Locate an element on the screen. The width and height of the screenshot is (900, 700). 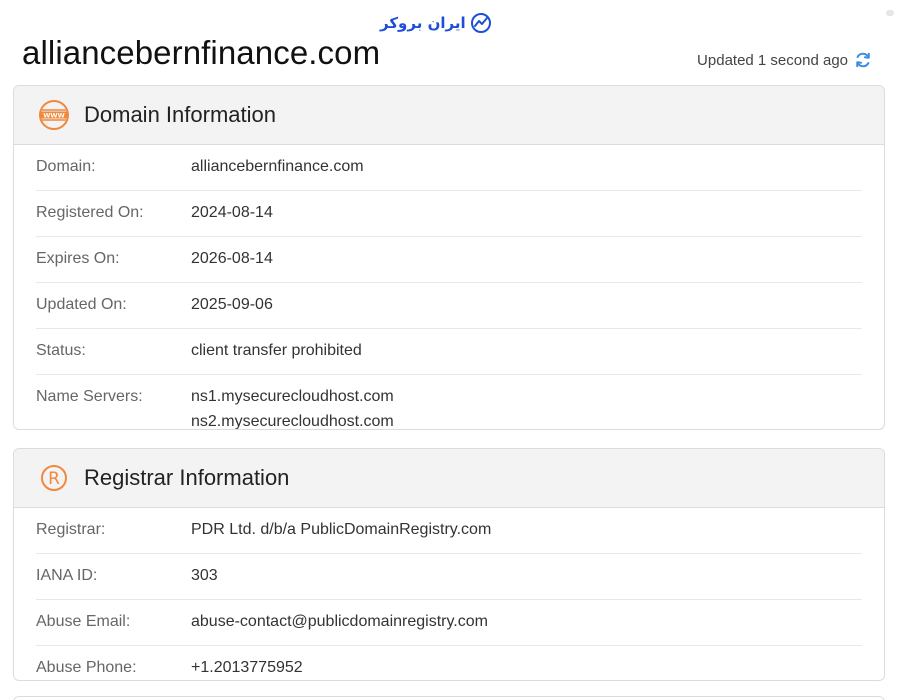
registrar-information-title: Registrar Information is located at coordinates (187, 477).